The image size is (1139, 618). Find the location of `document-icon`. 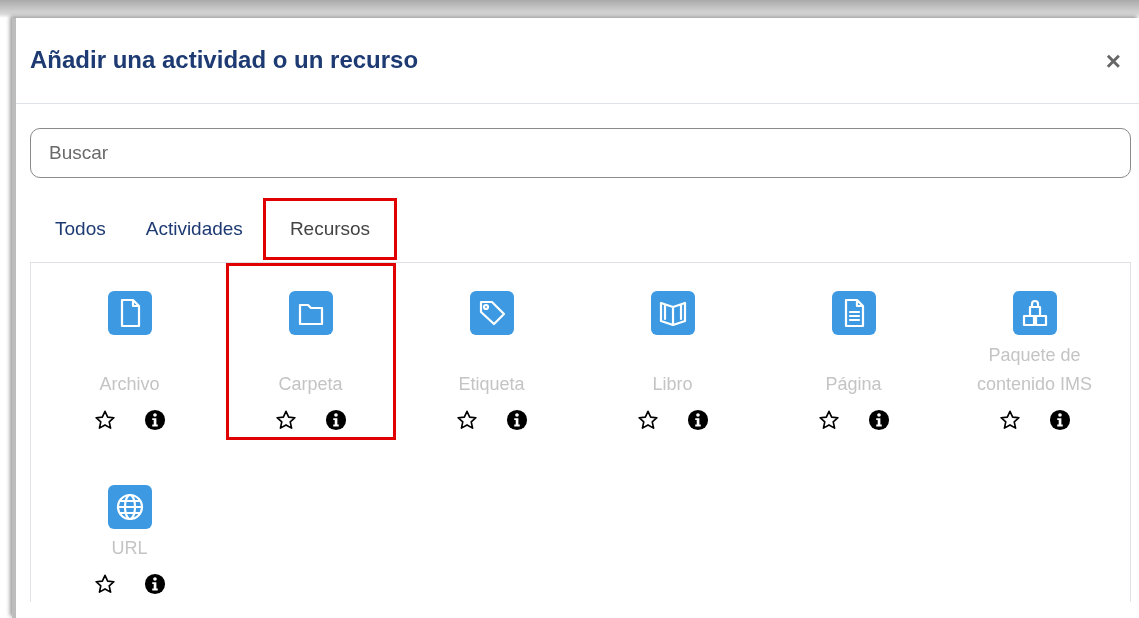

document-icon is located at coordinates (853, 313).